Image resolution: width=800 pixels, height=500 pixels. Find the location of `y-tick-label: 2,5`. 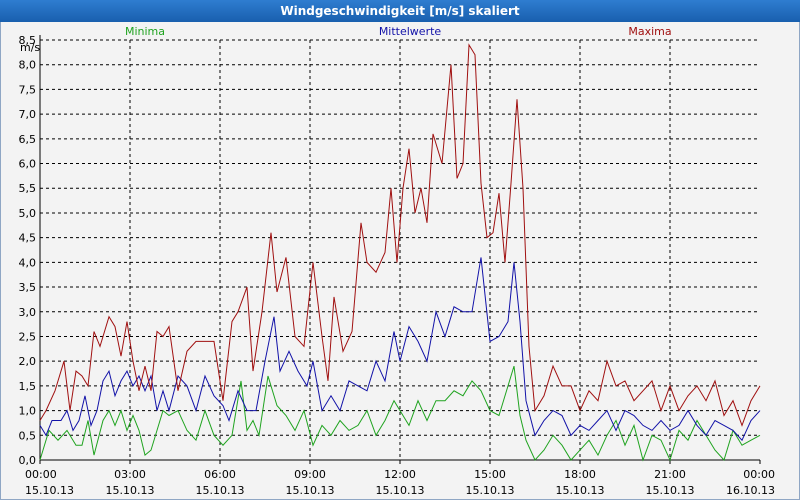

y-tick-label: 2,5 is located at coordinates (28, 336).